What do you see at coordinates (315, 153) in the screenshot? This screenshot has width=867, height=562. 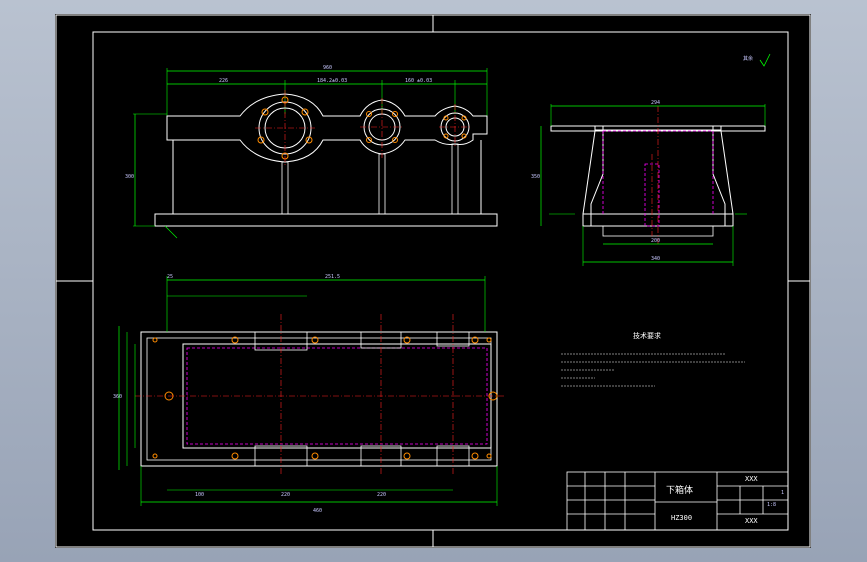 I see `front-view` at bounding box center [315, 153].